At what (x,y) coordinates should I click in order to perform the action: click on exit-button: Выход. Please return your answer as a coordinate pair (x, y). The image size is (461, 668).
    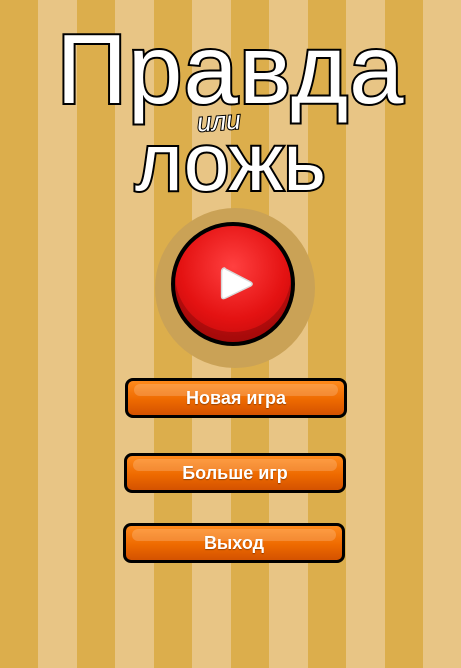
    Looking at the image, I should click on (234, 543).